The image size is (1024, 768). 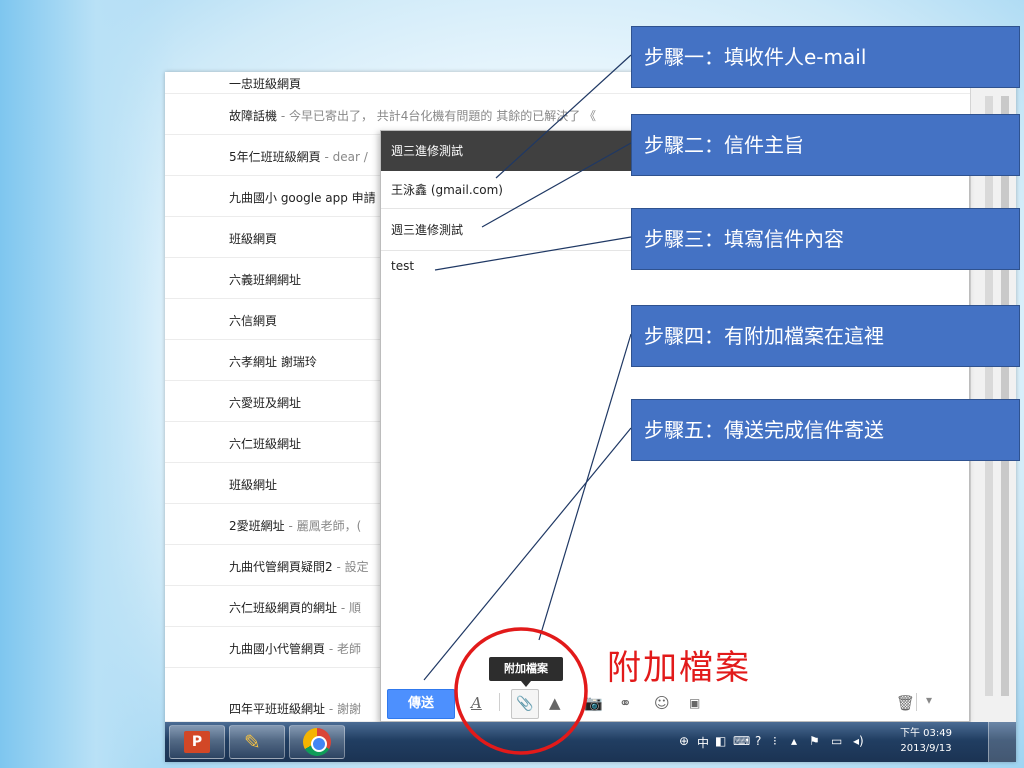 I want to click on scrollbar-track, so click(x=989, y=396).